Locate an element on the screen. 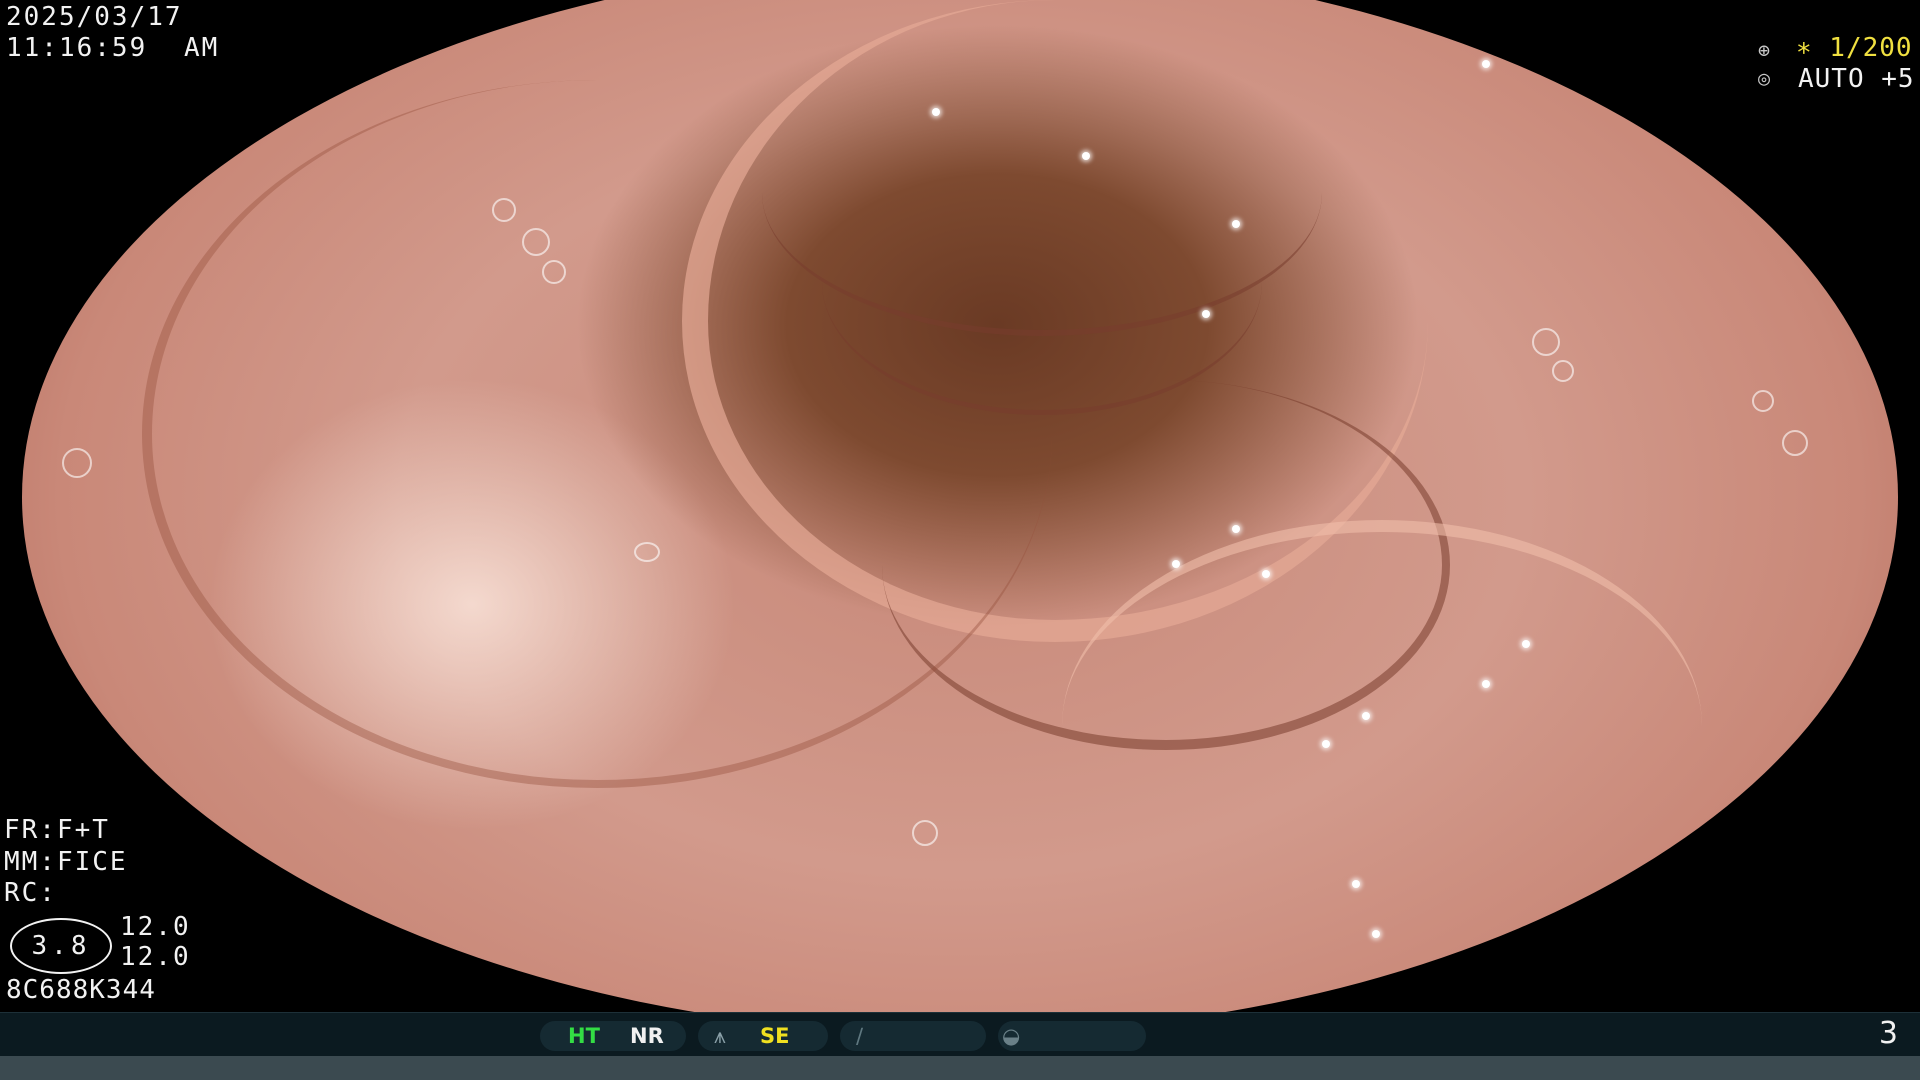  disabled-icon: ∕ is located at coordinates (860, 1036).